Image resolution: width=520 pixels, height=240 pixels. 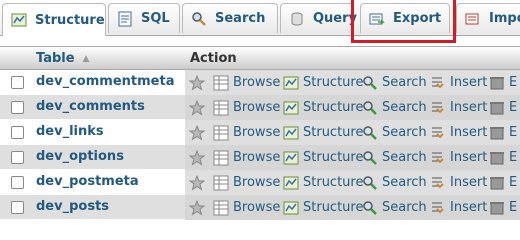 I want to click on column-header-table: Table ▲, so click(x=62, y=58).